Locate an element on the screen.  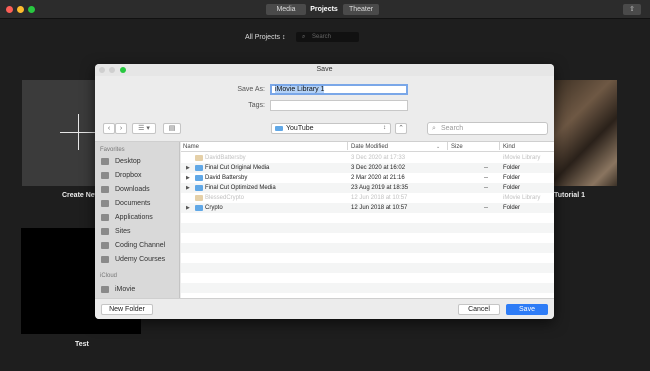
sidebar-item-documents: Documents is located at coordinates (140, 203).